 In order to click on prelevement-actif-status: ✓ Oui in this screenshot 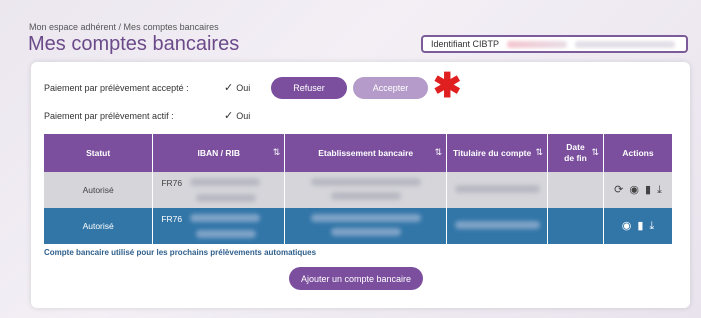, I will do `click(237, 115)`.